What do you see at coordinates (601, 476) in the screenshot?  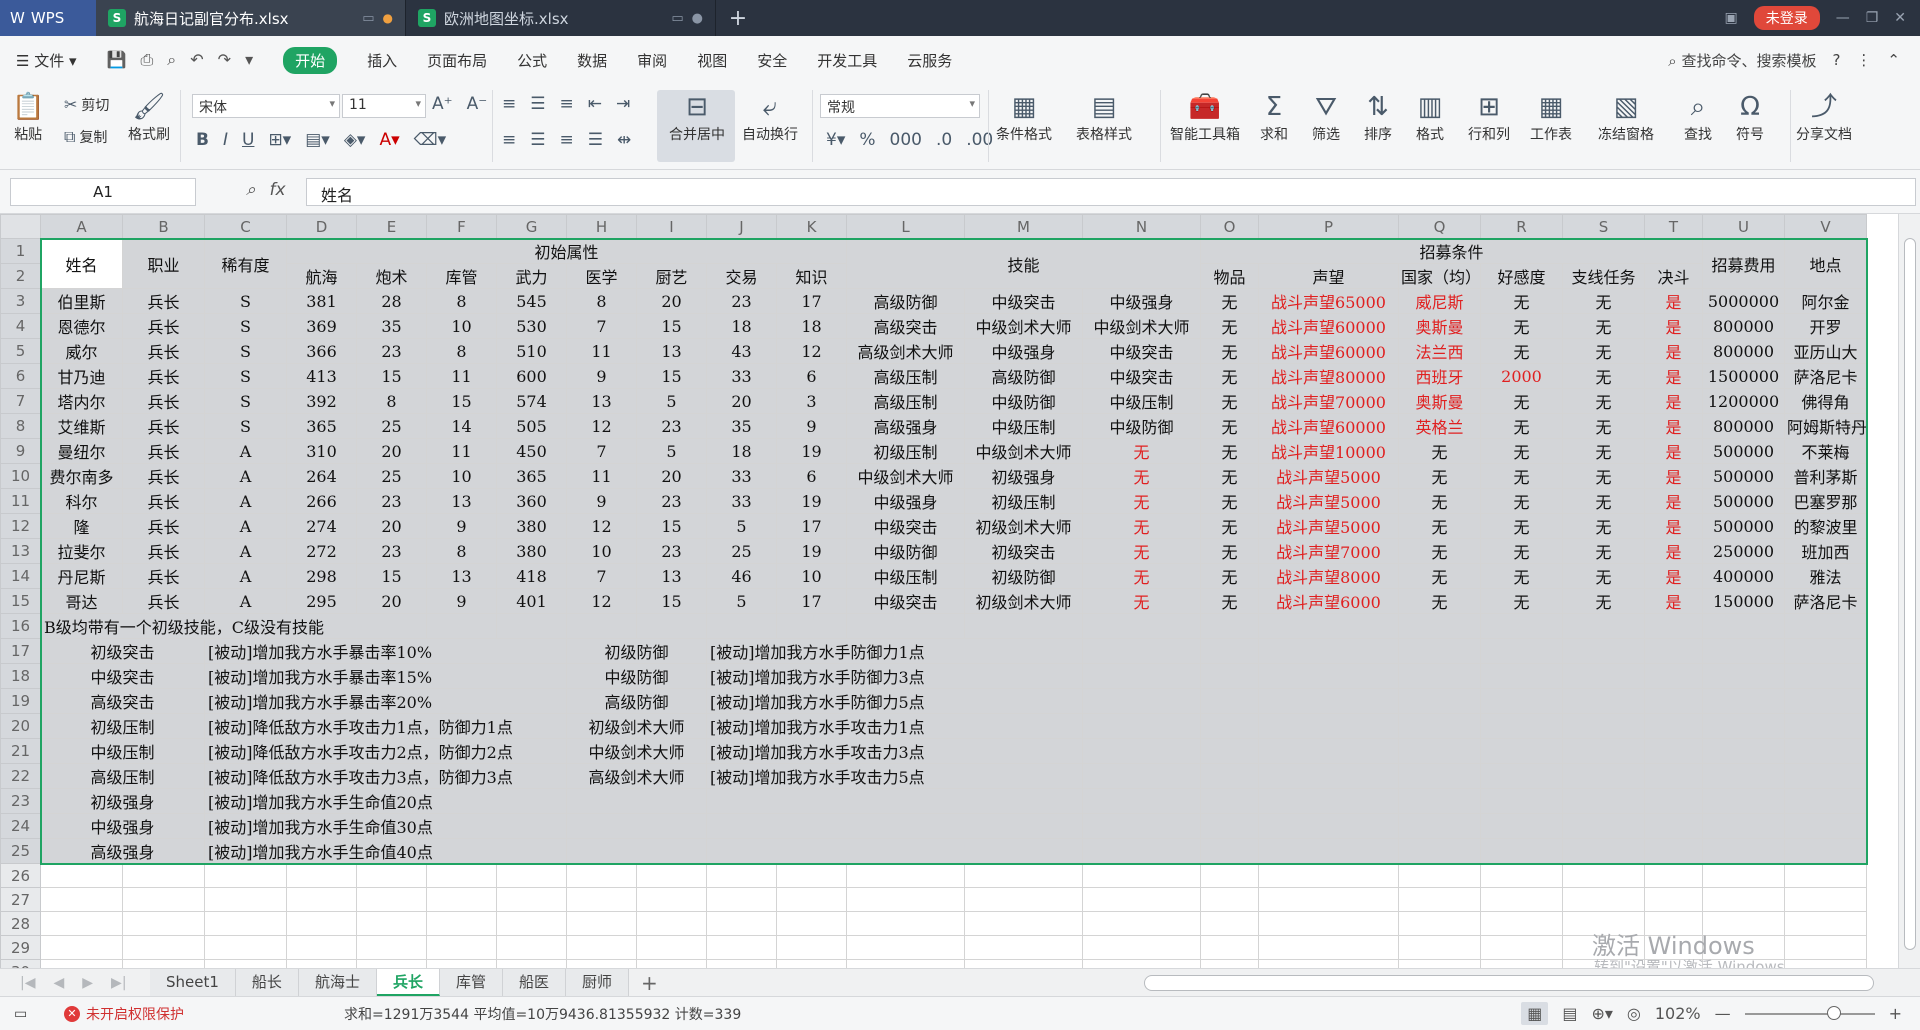 I see `officer-stat: 11` at bounding box center [601, 476].